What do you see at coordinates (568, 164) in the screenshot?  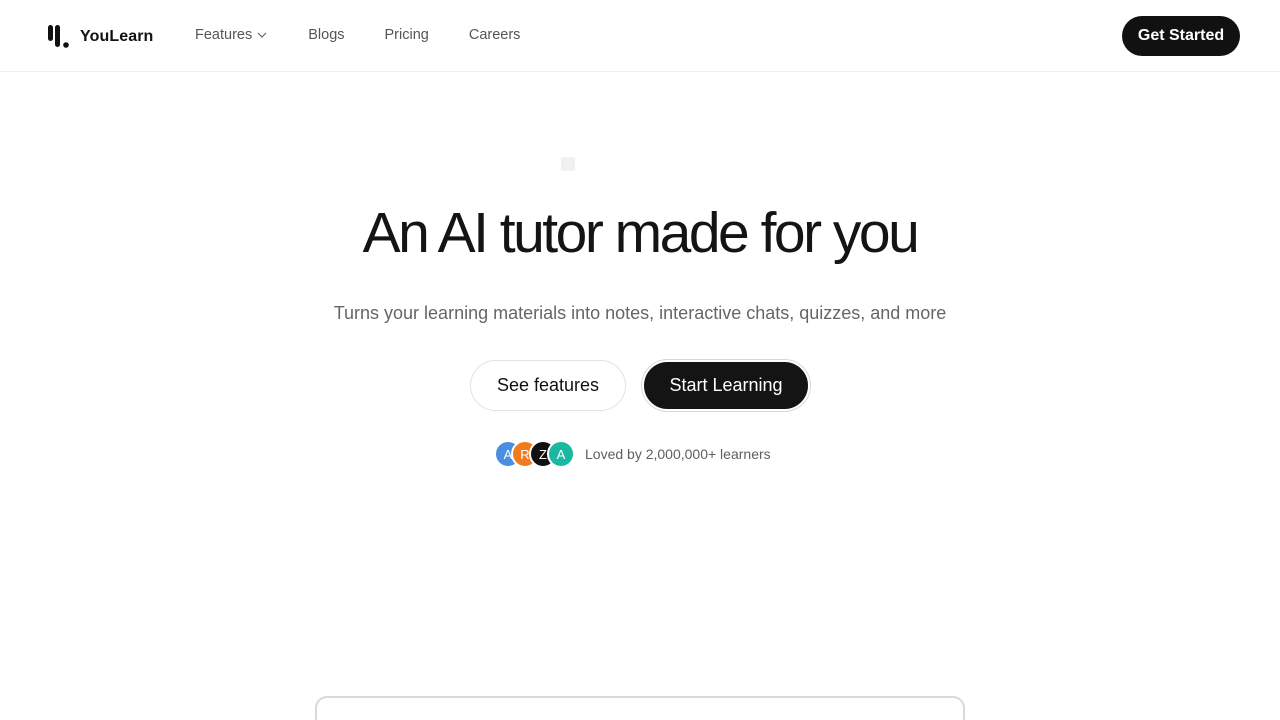 I see `decorative-badge-icon` at bounding box center [568, 164].